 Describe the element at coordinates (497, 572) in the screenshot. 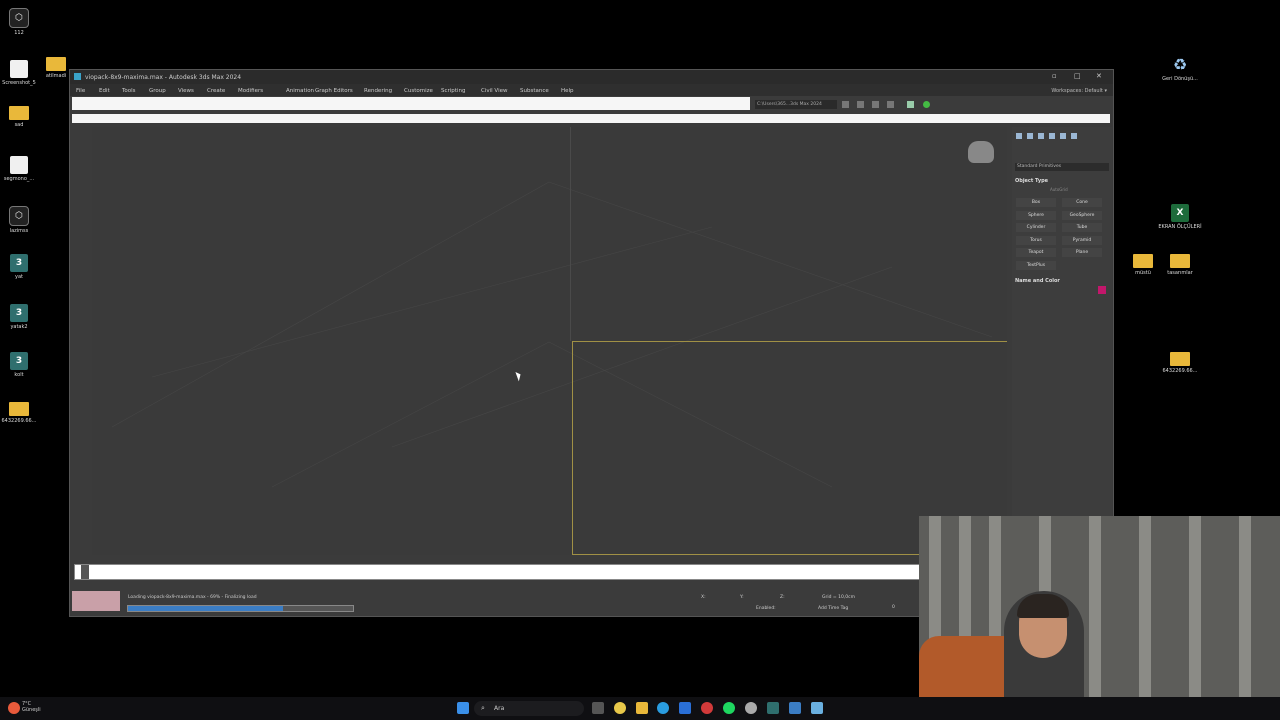

I see `time-slider` at that location.